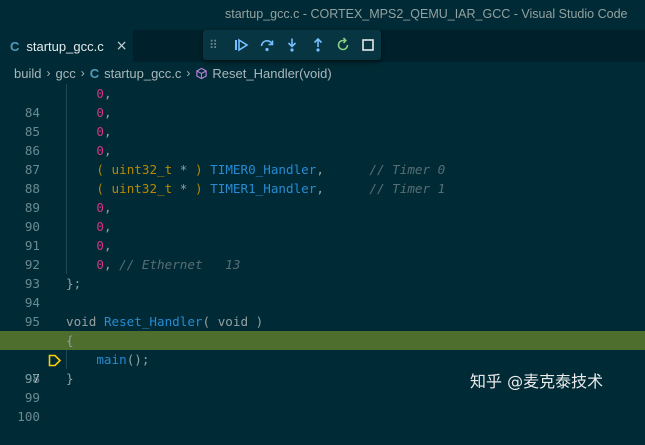 Image resolution: width=645 pixels, height=445 pixels. I want to click on debug-toolbar: ⠿, so click(292, 45).